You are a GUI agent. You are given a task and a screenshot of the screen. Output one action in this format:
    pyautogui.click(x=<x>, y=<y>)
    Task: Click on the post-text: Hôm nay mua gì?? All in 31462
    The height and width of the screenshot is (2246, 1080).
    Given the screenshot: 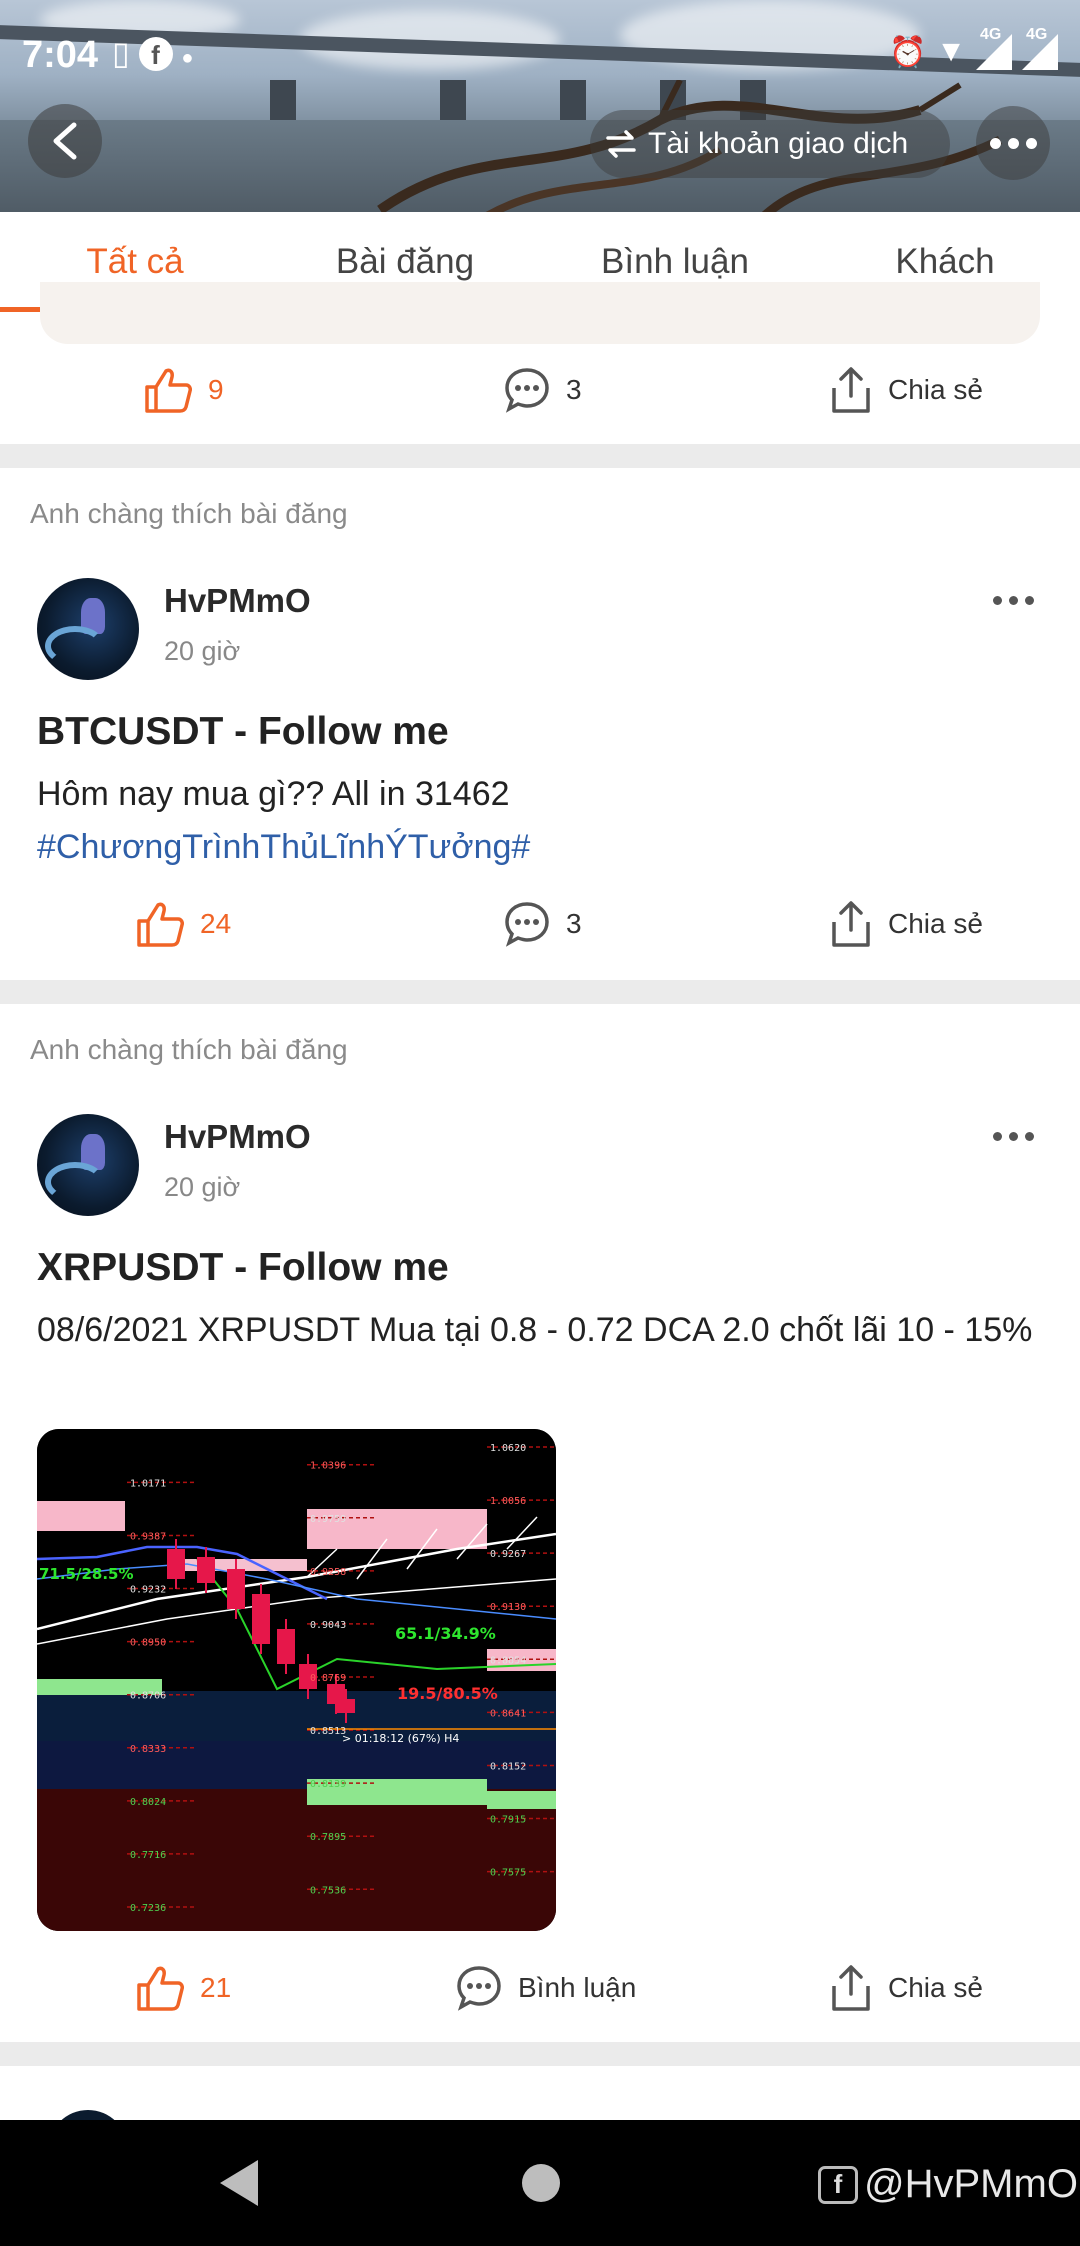 What is the action you would take?
    pyautogui.click(x=273, y=794)
    